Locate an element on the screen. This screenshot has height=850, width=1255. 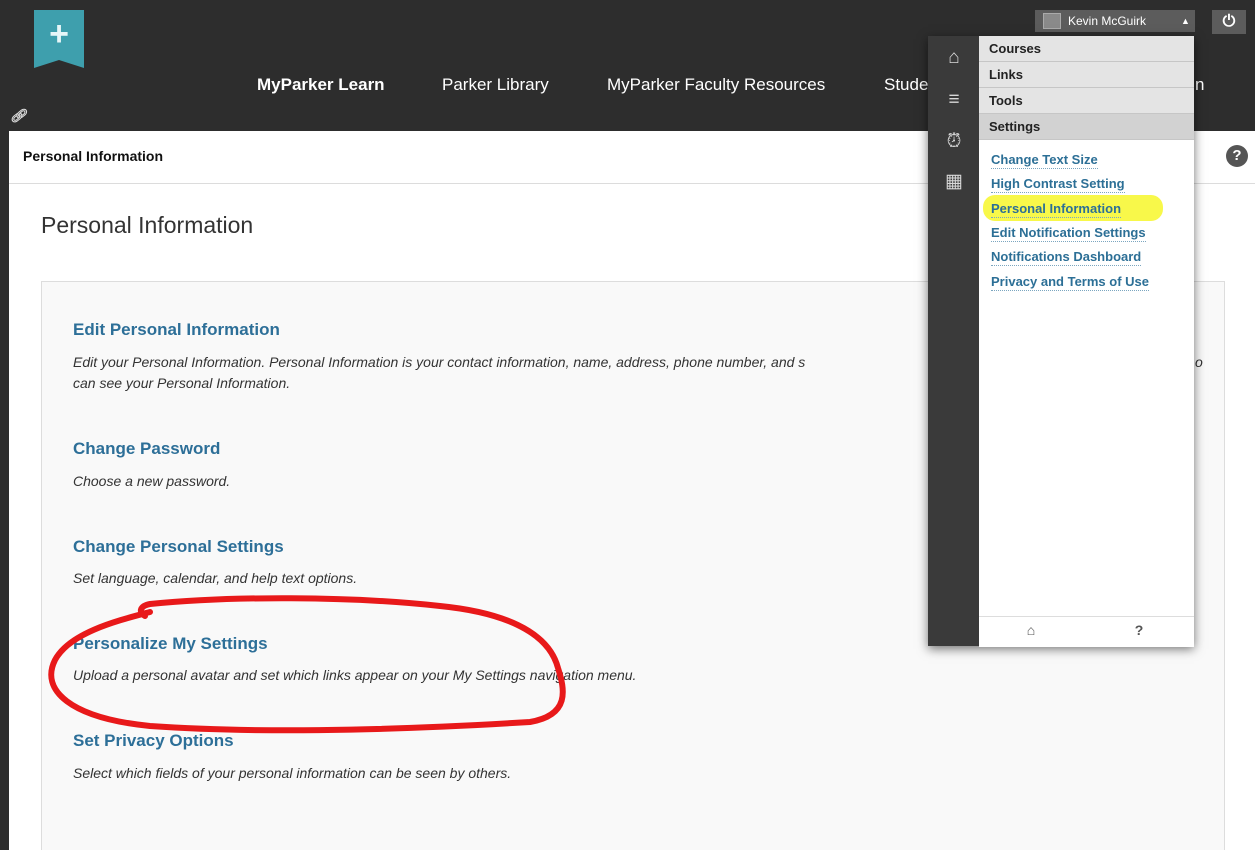
menu-link-high-contrast-setting: High Contrast Setting is located at coordinates (1058, 184).